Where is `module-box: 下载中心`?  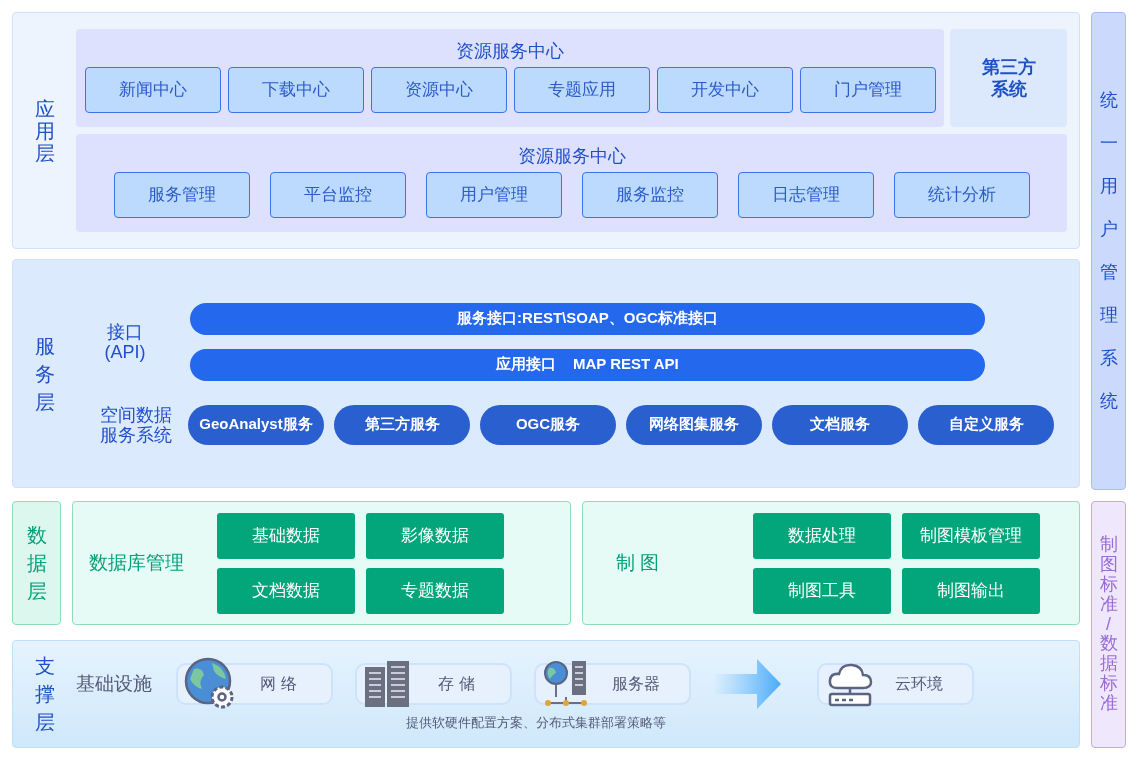 module-box: 下载中心 is located at coordinates (295, 90).